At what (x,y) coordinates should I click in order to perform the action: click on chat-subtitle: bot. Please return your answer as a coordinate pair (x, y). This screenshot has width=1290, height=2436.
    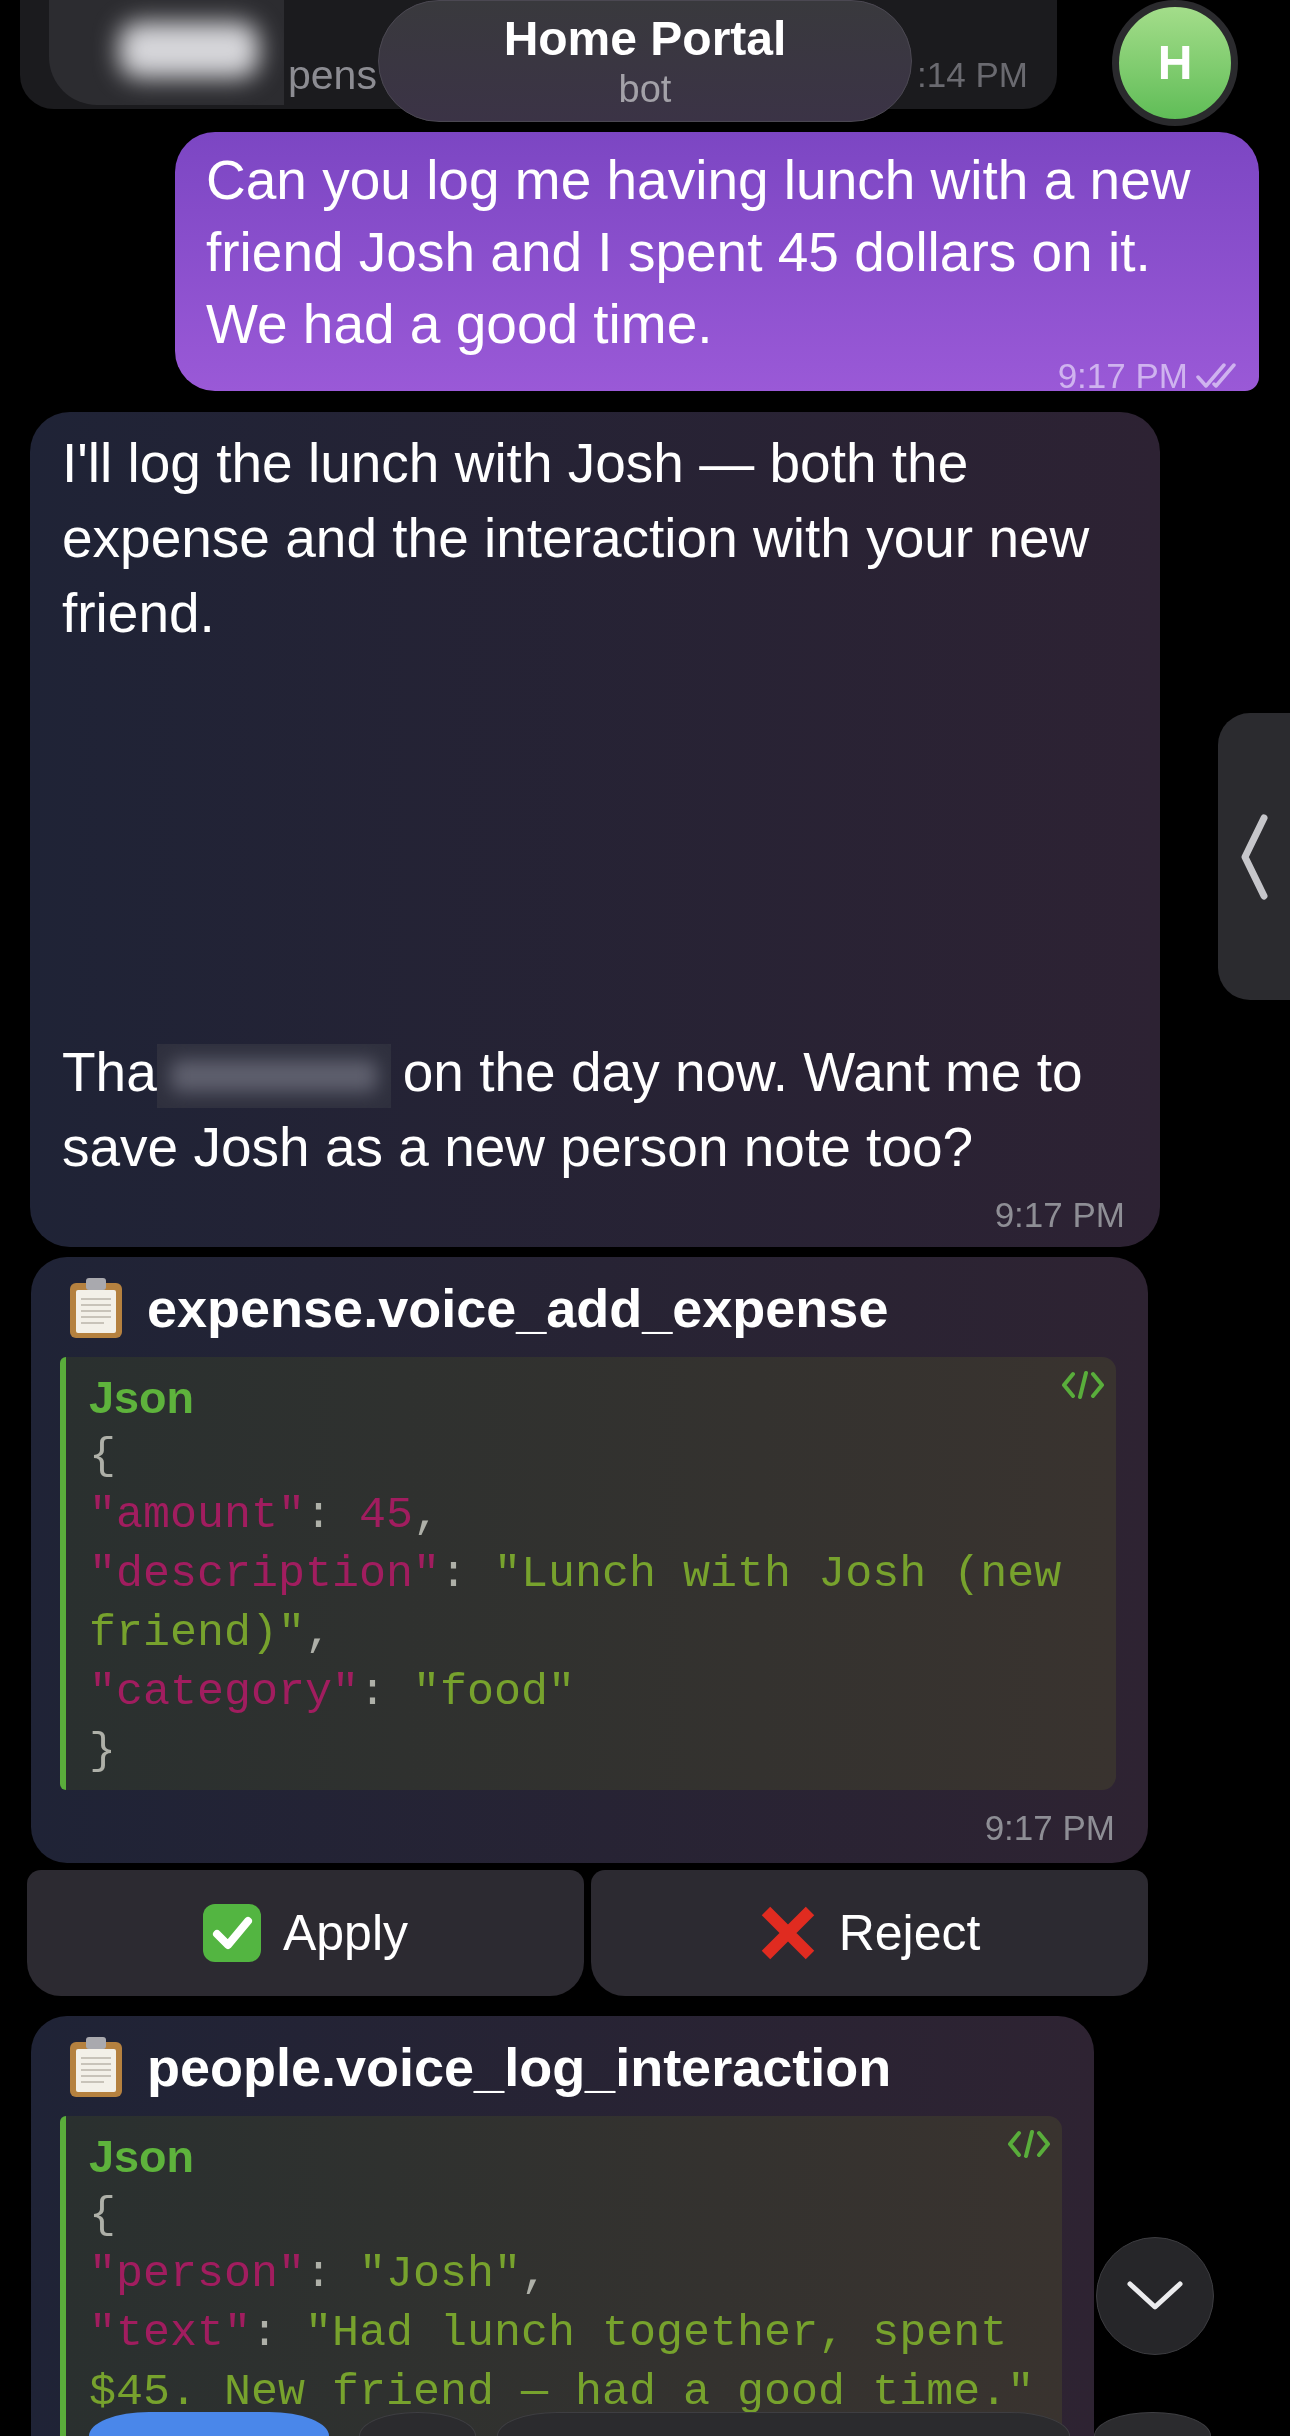
    Looking at the image, I should click on (645, 89).